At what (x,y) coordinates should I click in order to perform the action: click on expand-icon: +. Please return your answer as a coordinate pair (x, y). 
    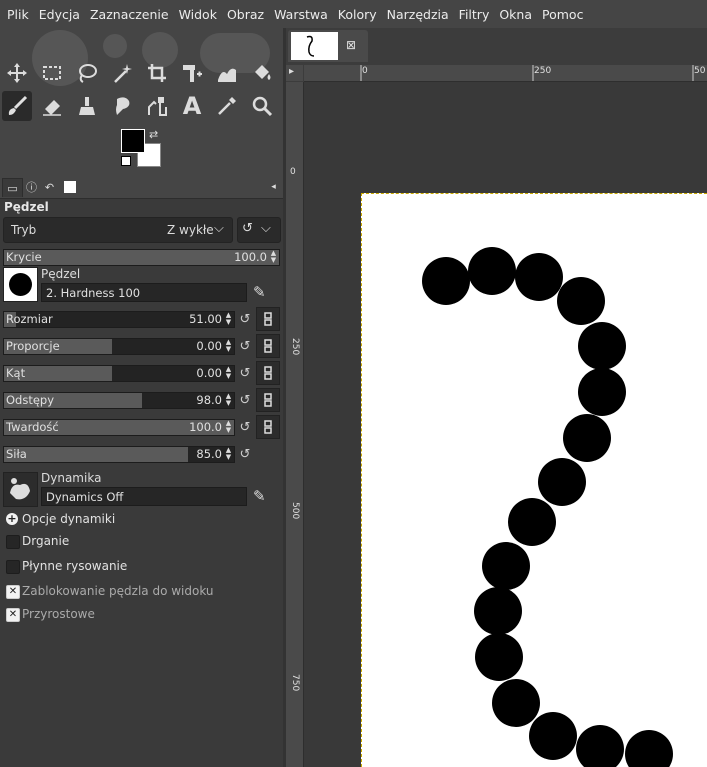
    Looking at the image, I should click on (12, 519).